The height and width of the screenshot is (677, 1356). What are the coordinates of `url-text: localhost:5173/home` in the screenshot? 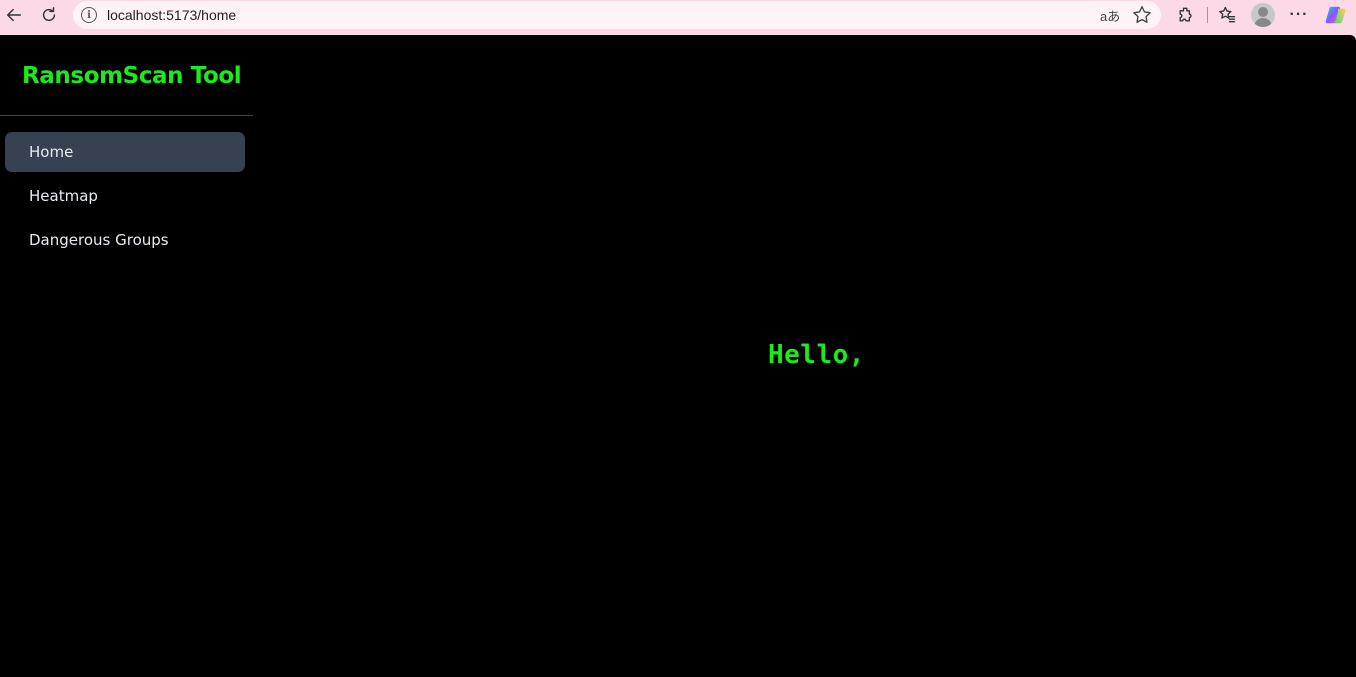 It's located at (171, 15).